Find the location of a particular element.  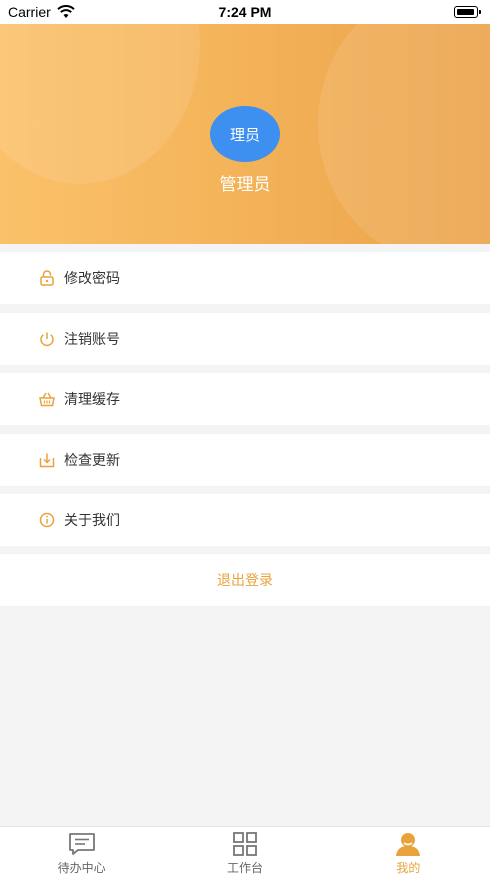

menu-item-about-us: 关于我们 is located at coordinates (245, 520).